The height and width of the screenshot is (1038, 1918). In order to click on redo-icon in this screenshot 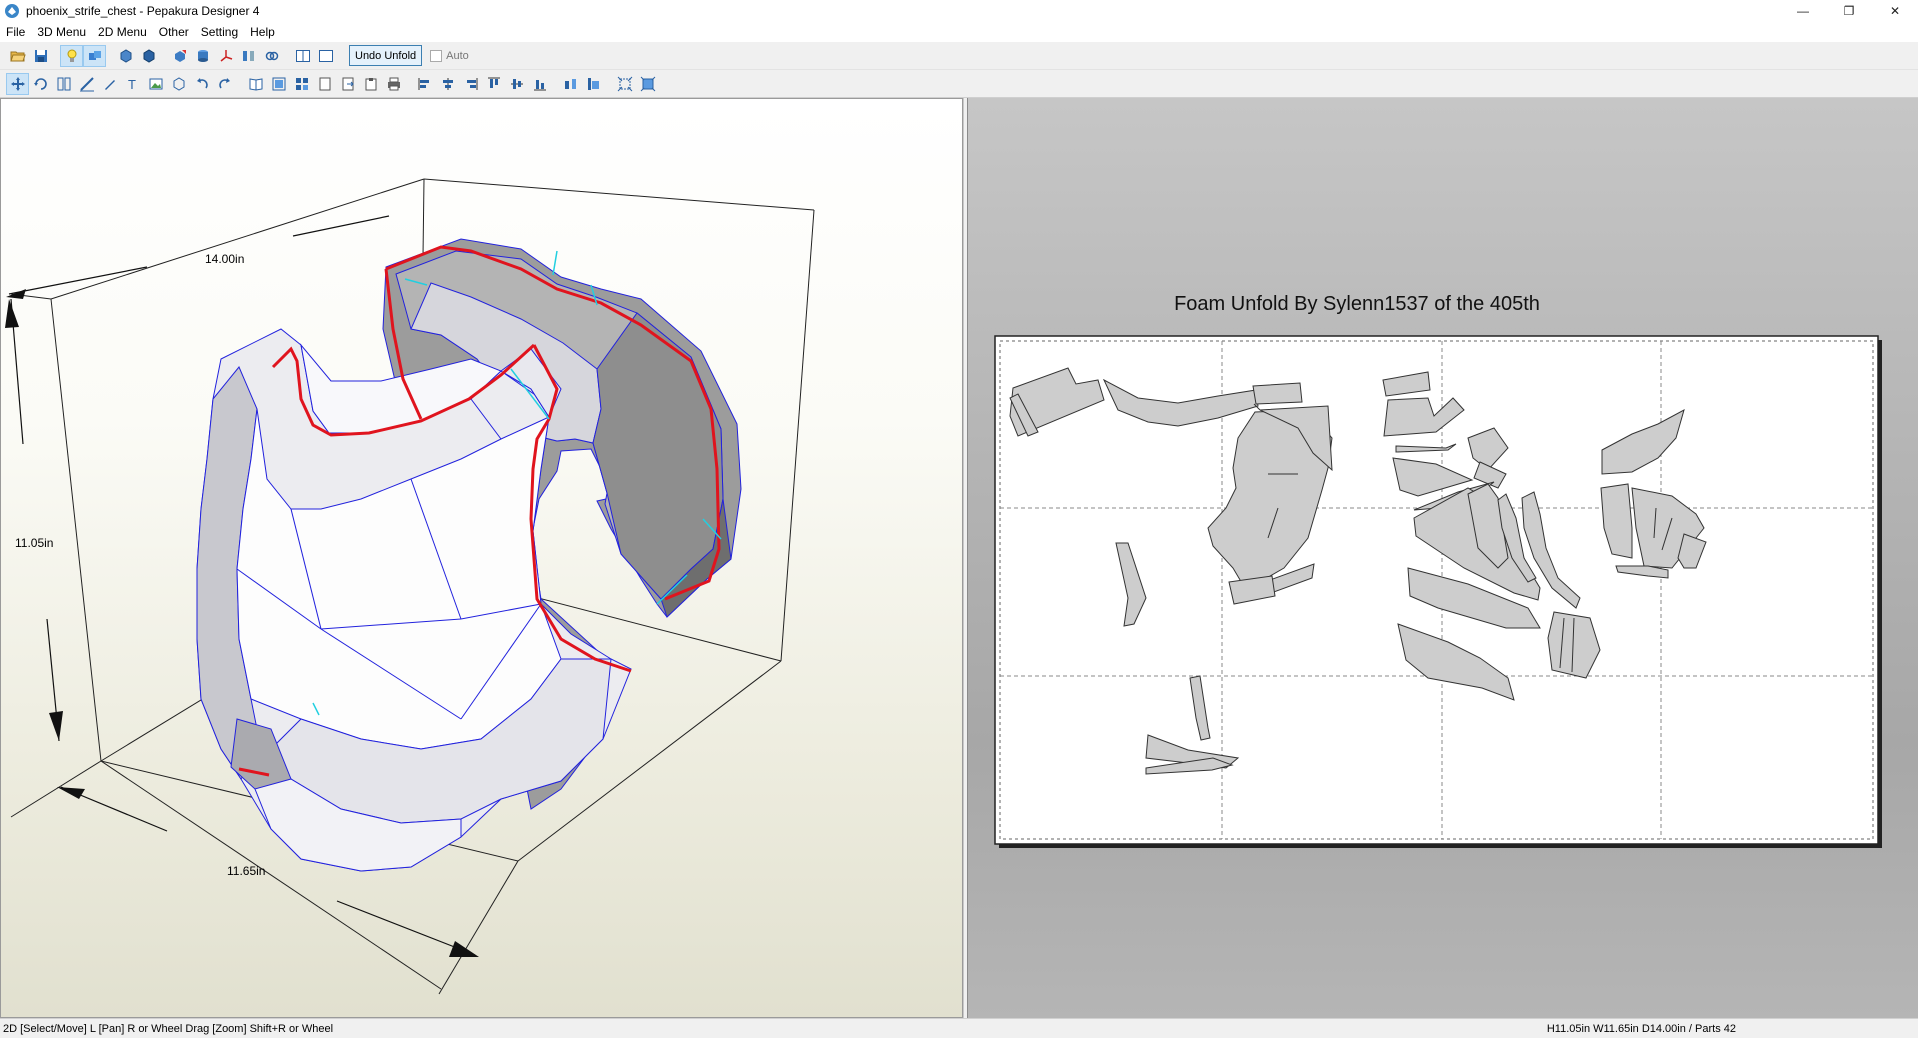, I will do `click(224, 82)`.